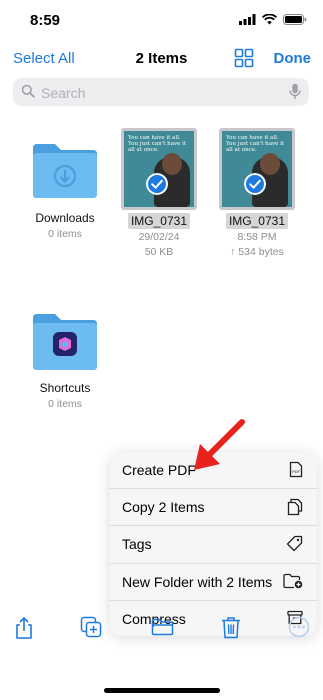 The image size is (323, 700). What do you see at coordinates (65, 388) in the screenshot?
I see `item-name: Shortcuts` at bounding box center [65, 388].